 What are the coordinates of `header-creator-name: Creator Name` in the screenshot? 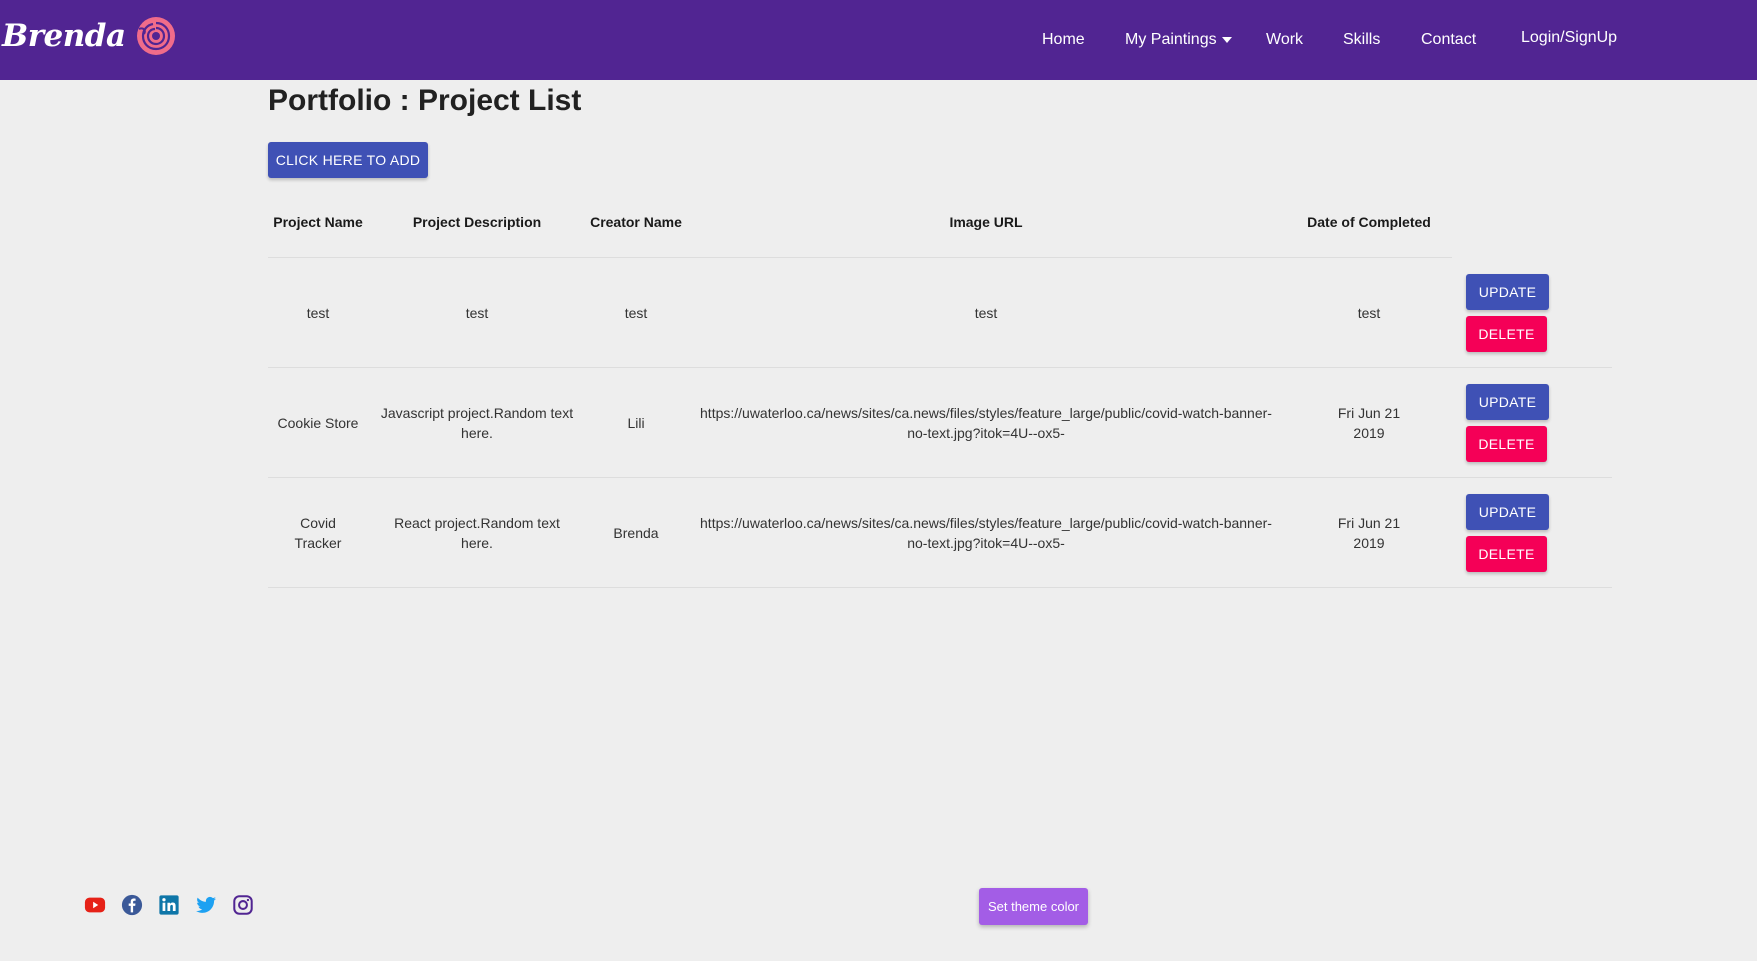 It's located at (636, 222).